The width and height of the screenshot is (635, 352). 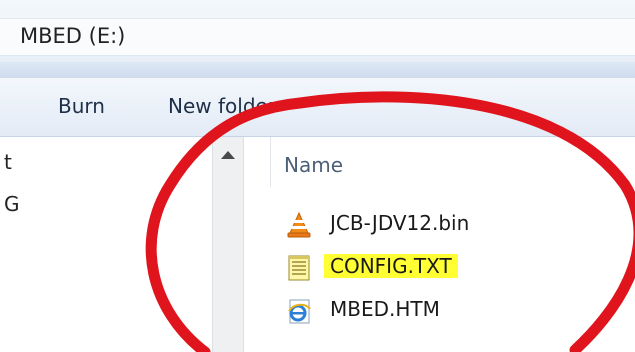 What do you see at coordinates (317, 70) in the screenshot?
I see `header-band` at bounding box center [317, 70].